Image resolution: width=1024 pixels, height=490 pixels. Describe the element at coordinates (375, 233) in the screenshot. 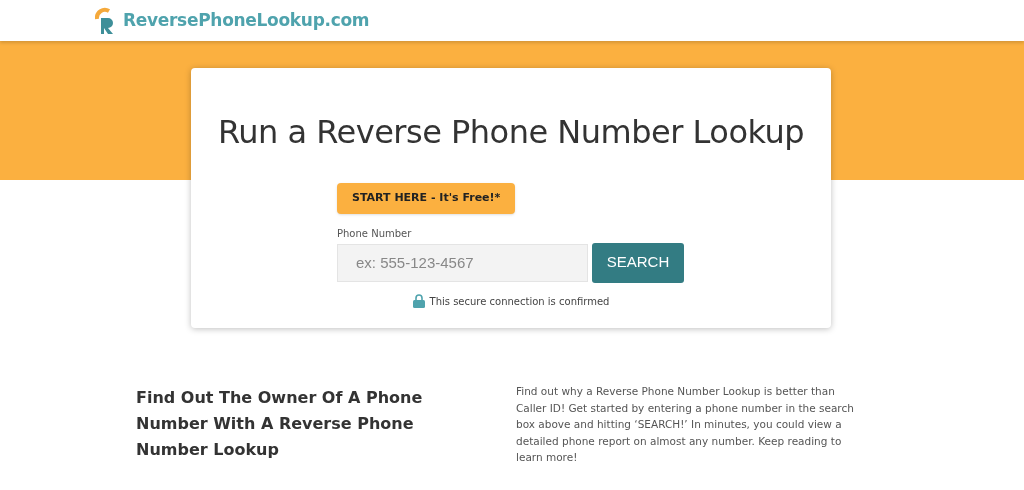

I see `field-label: Phone Number` at that location.